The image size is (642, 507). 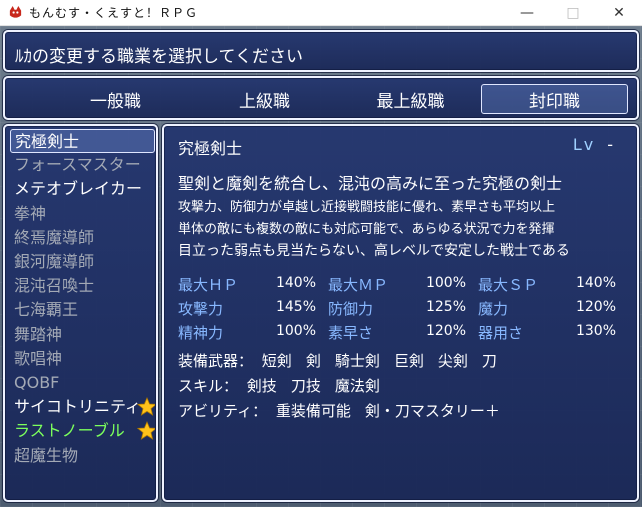 I want to click on weapon-type: 巨剣, so click(x=408, y=361).